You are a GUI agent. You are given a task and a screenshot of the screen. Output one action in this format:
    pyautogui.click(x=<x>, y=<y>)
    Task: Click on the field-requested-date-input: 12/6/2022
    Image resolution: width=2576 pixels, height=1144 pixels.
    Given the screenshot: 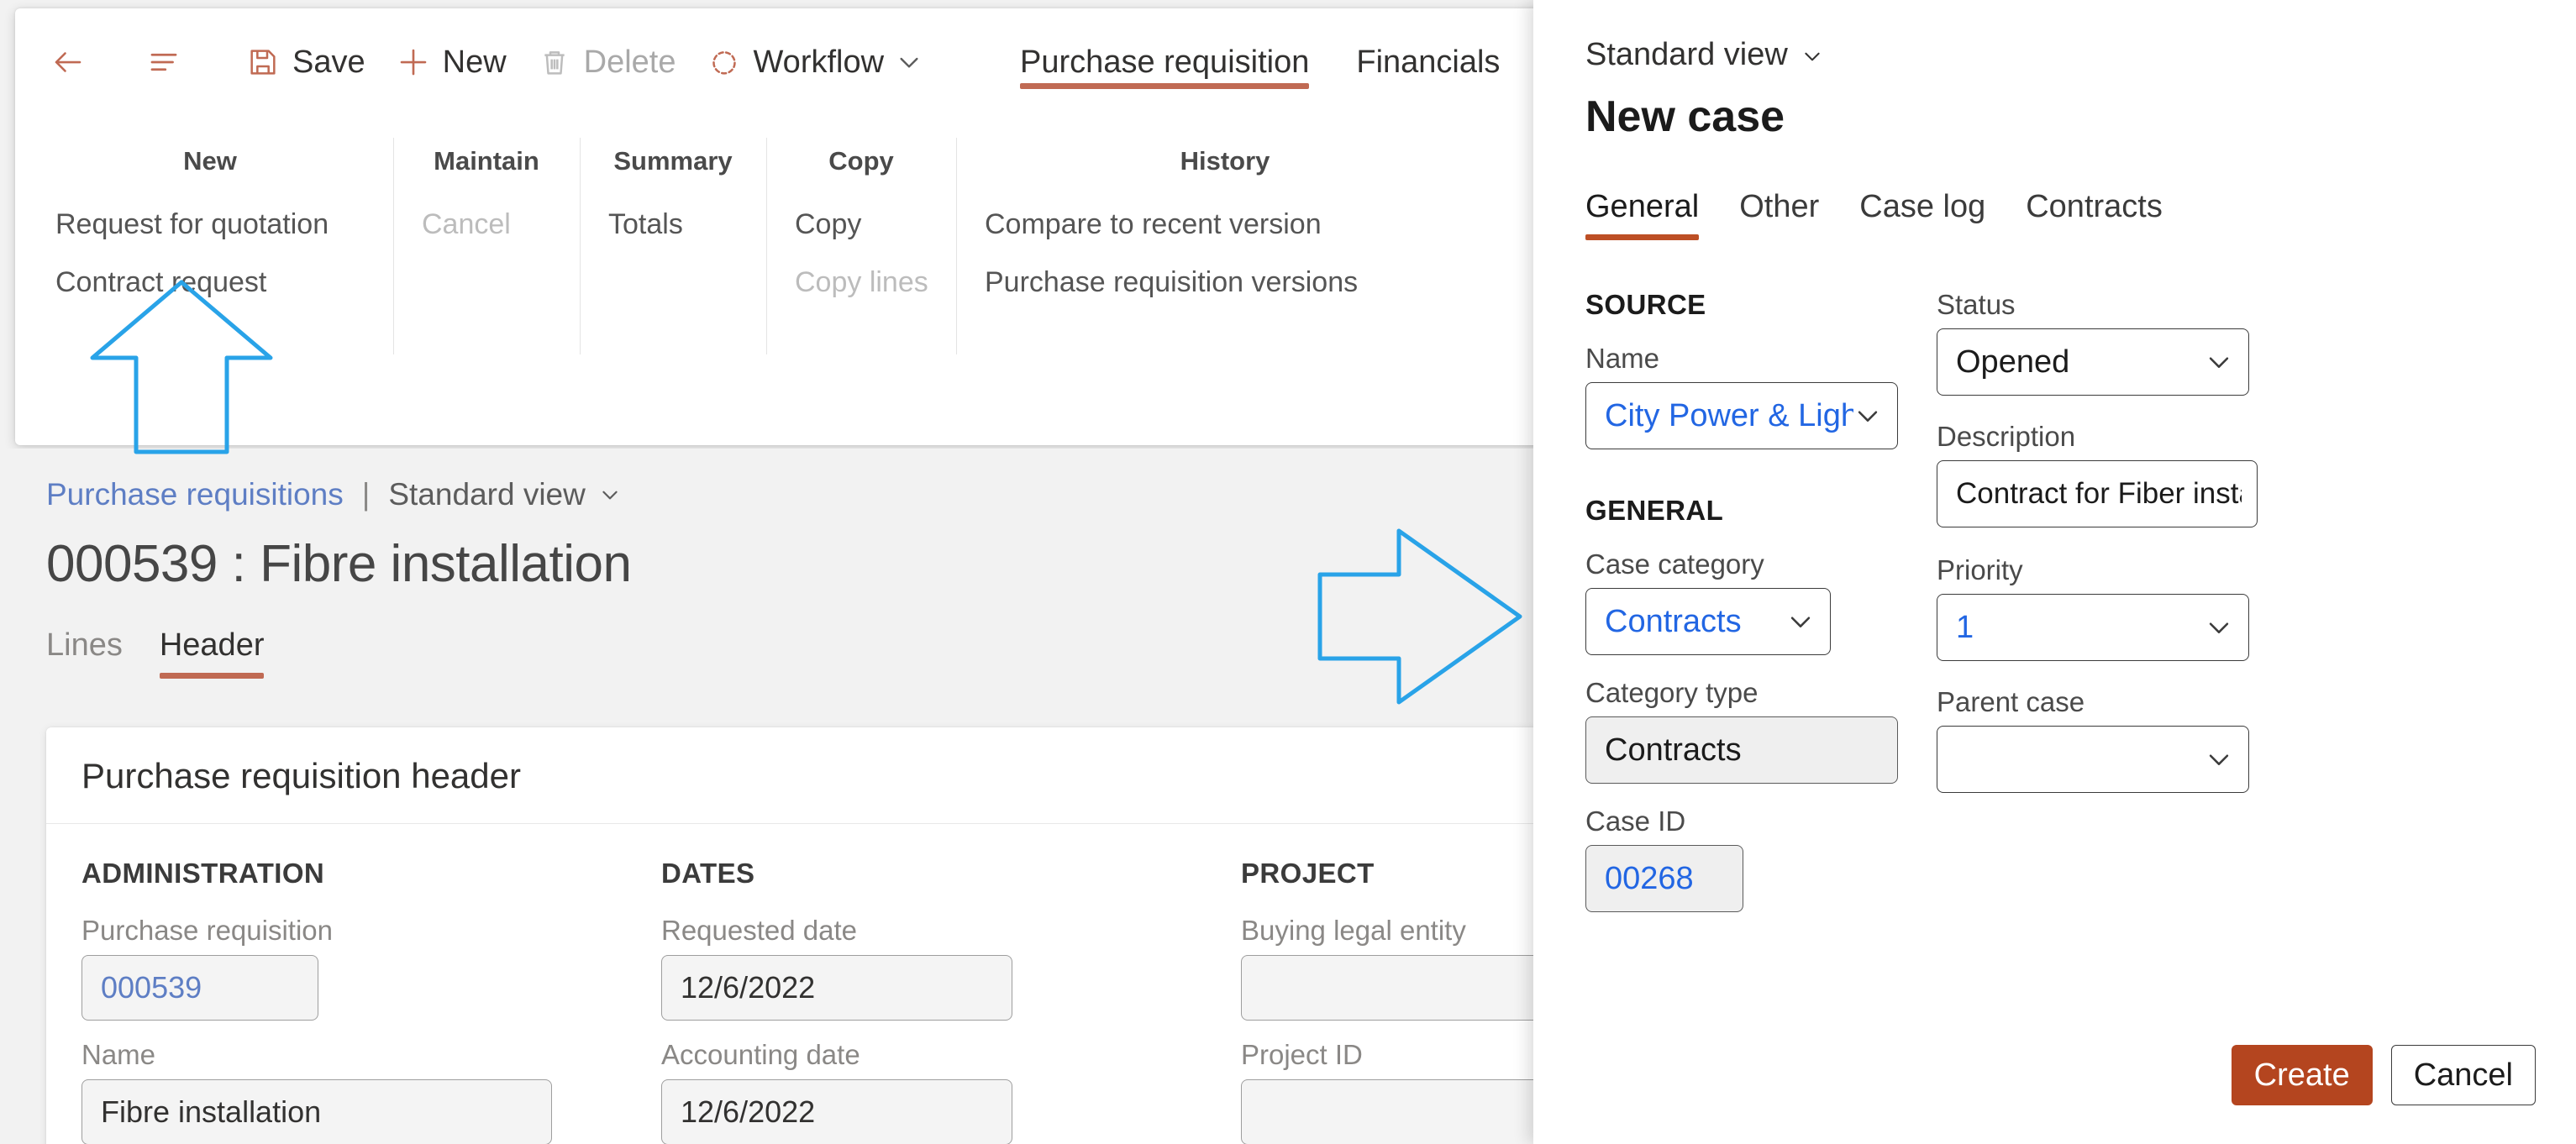 What is the action you would take?
    pyautogui.click(x=836, y=988)
    